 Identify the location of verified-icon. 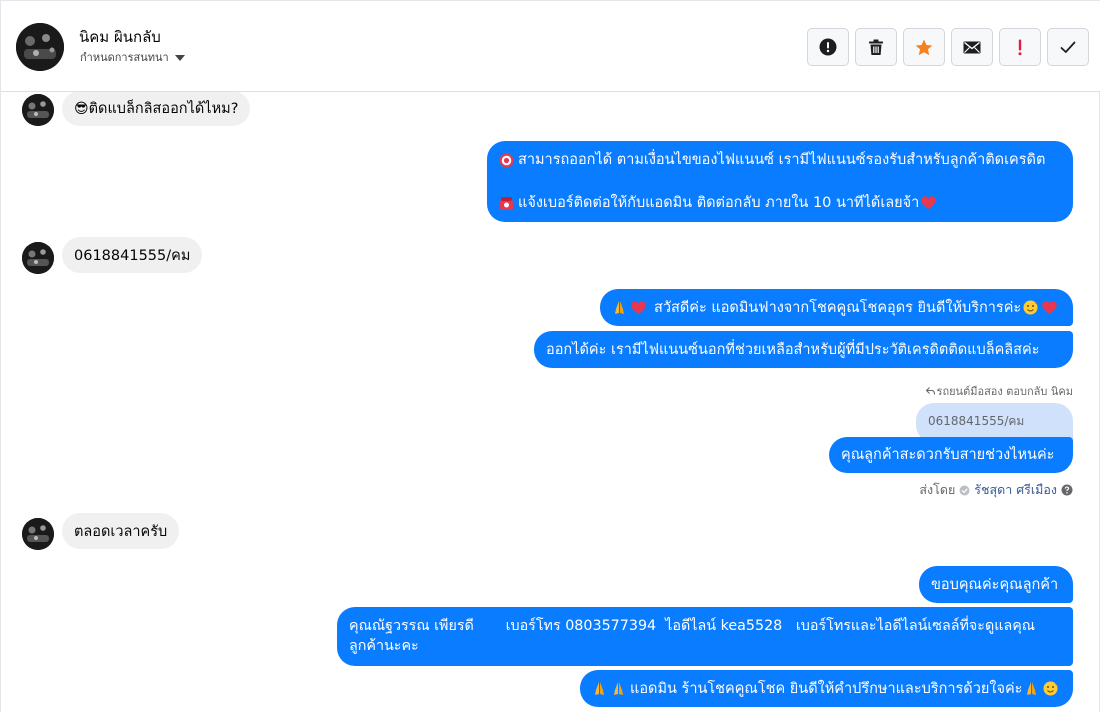
(964, 490).